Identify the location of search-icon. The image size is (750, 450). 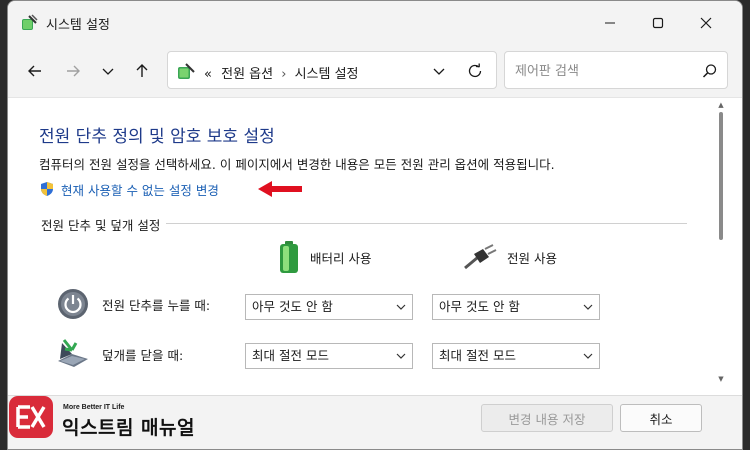
(710, 71).